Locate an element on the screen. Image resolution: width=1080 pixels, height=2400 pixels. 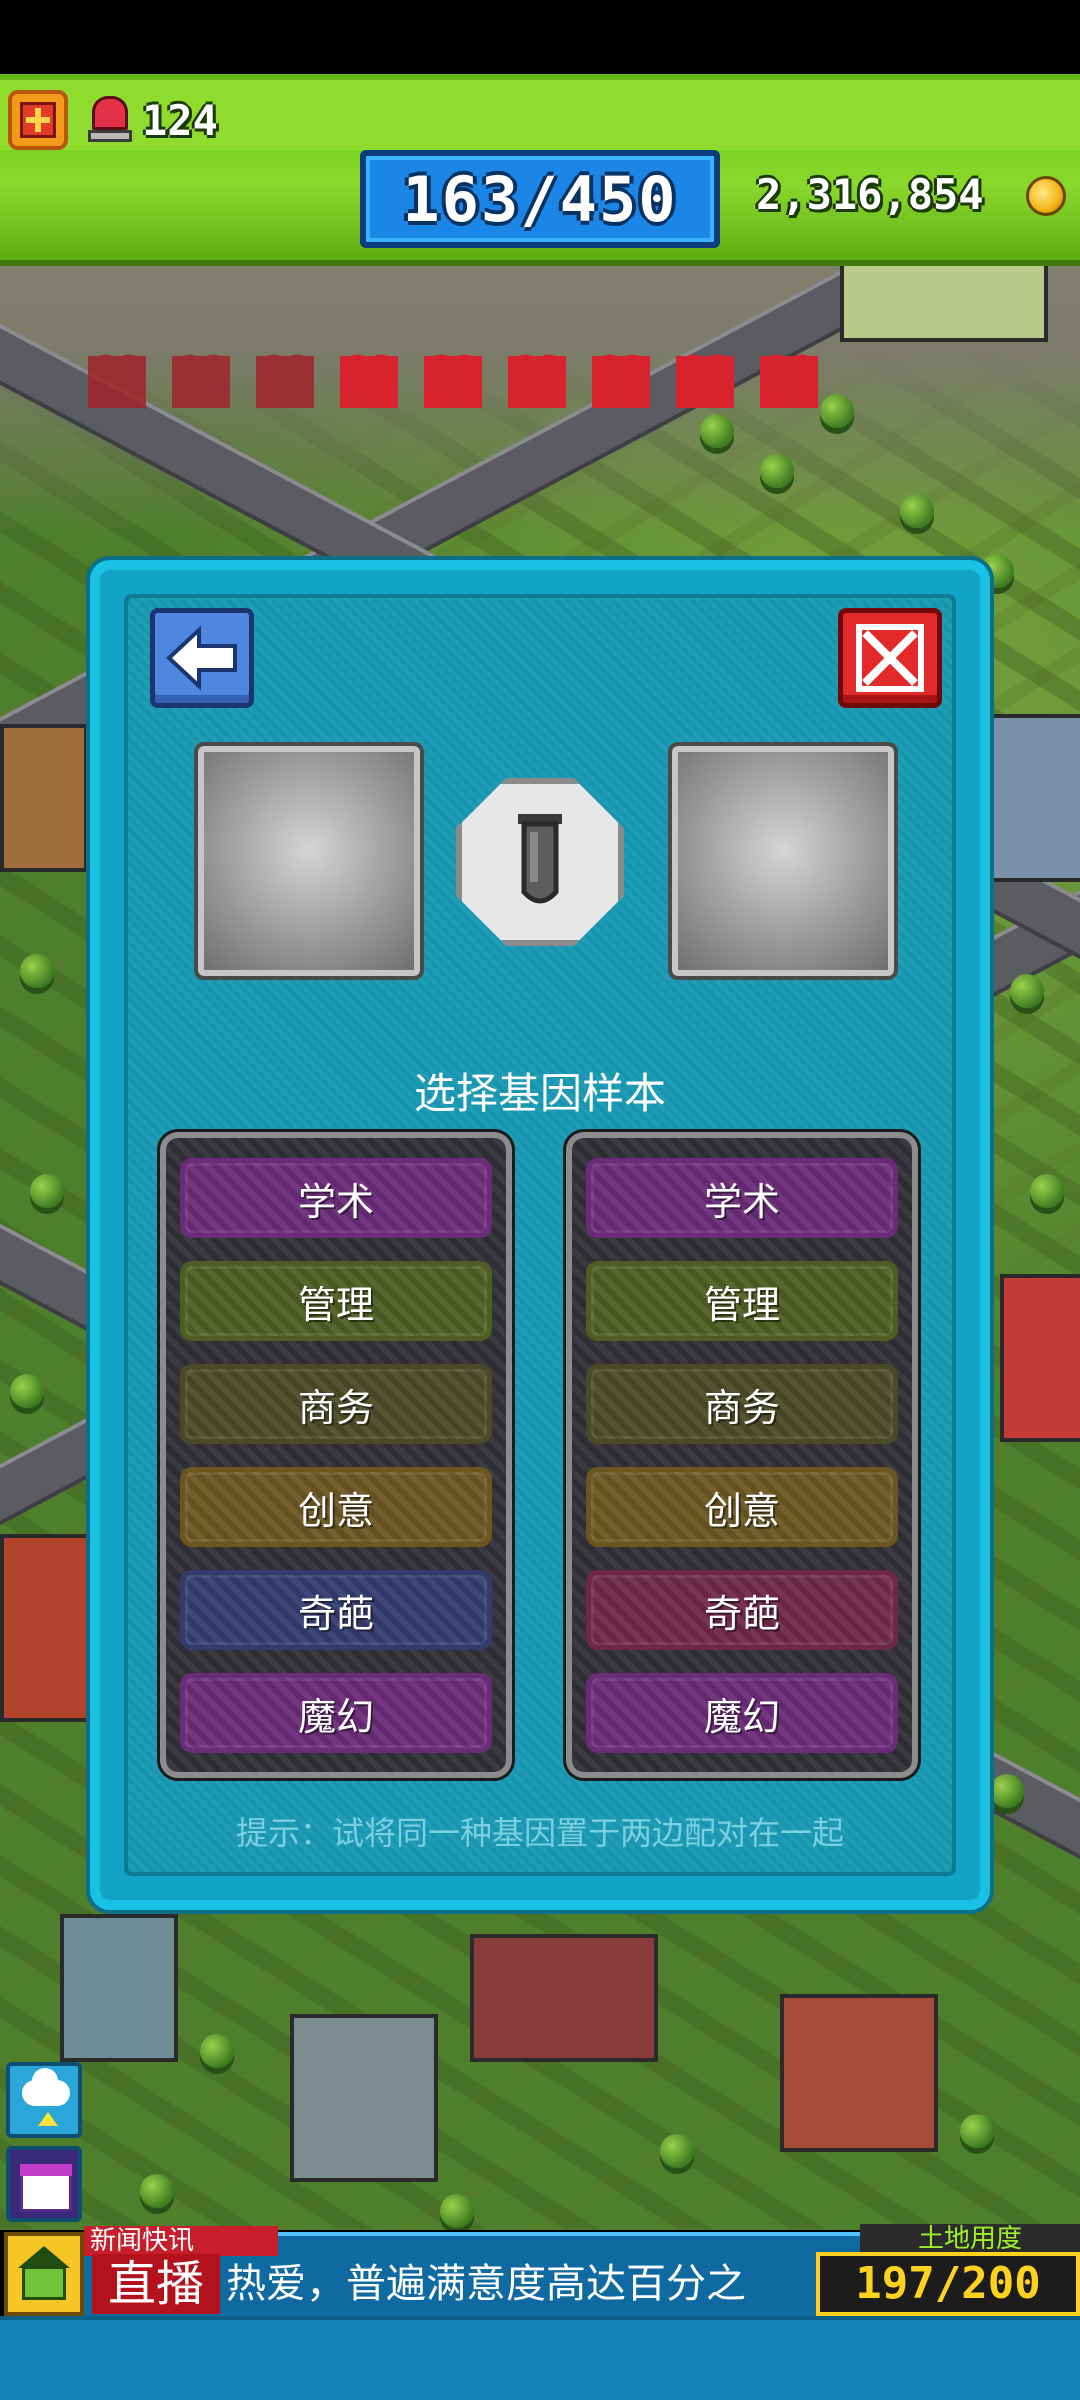
gene-button-right: 奇葩 is located at coordinates (742, 1610).